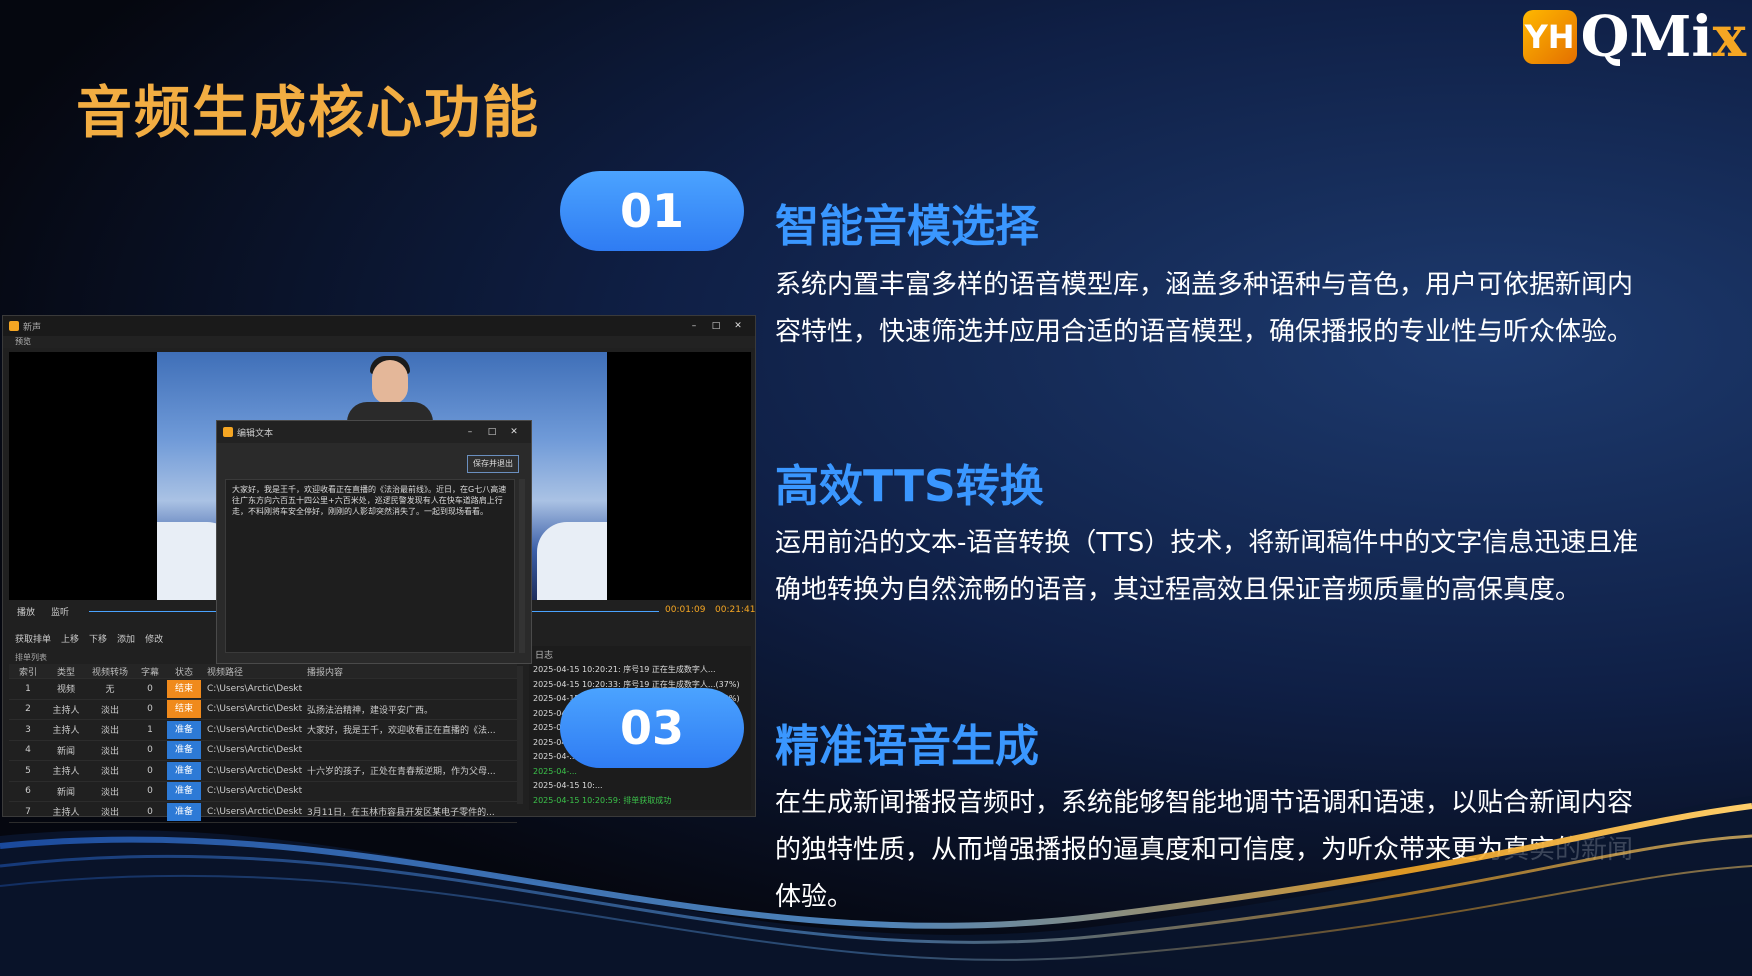 This screenshot has width=1752, height=976. What do you see at coordinates (544, 656) in the screenshot?
I see `log-title: 日志` at bounding box center [544, 656].